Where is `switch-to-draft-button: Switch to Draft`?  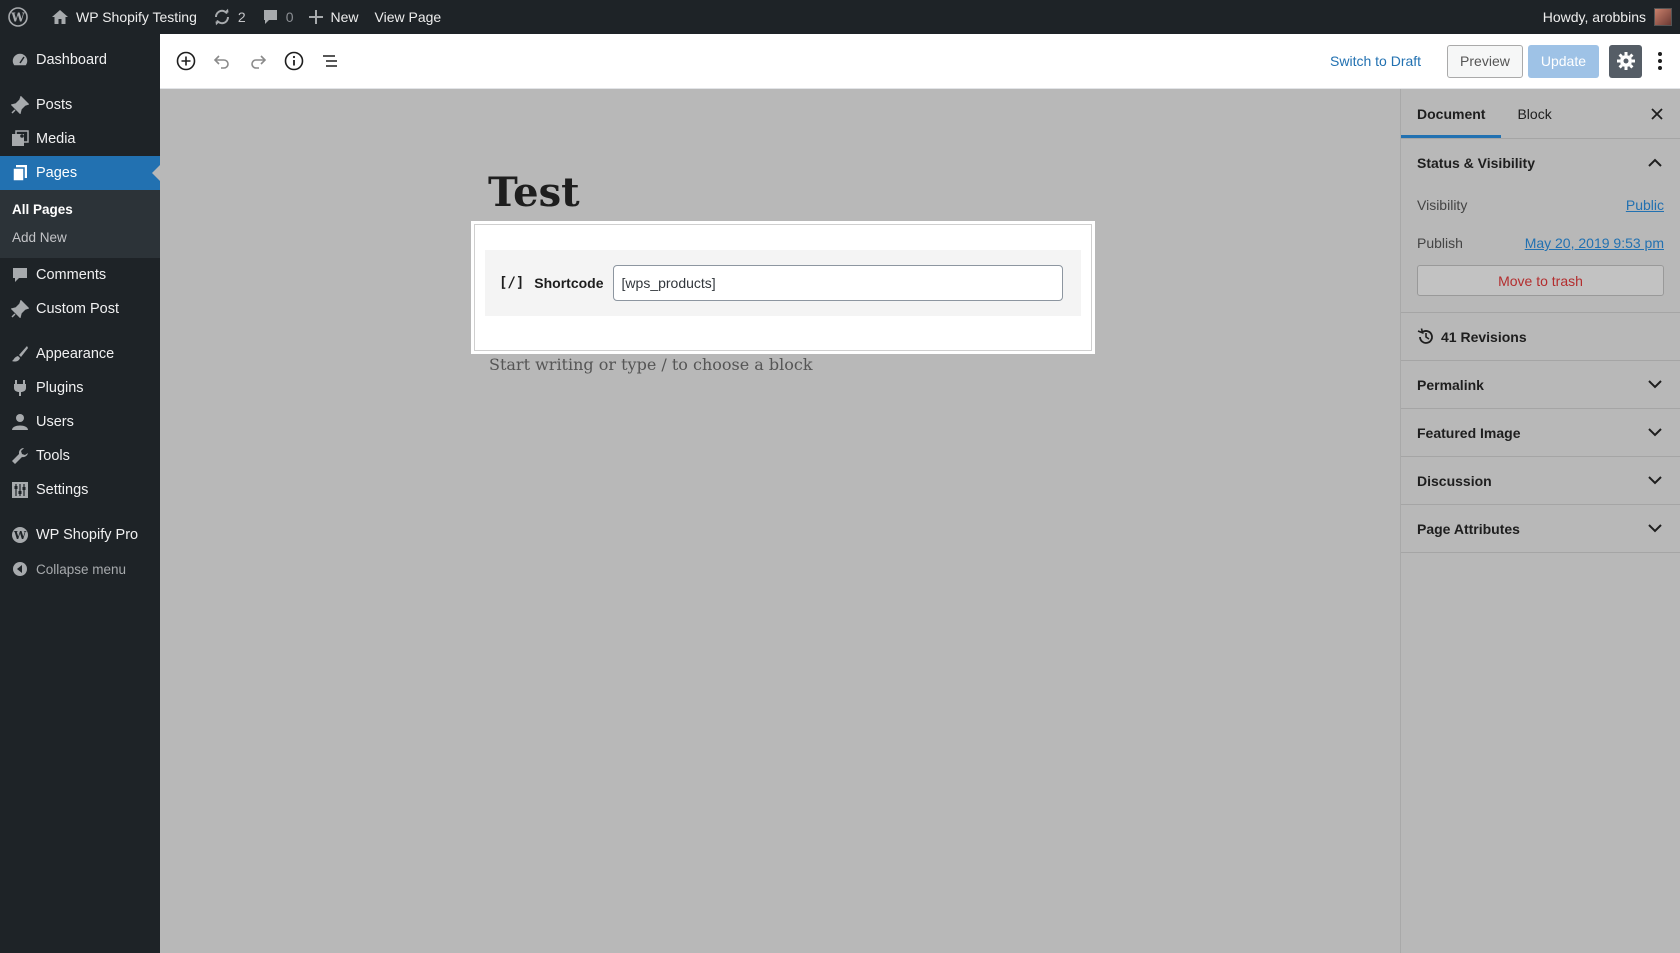 switch-to-draft-button: Switch to Draft is located at coordinates (1375, 61).